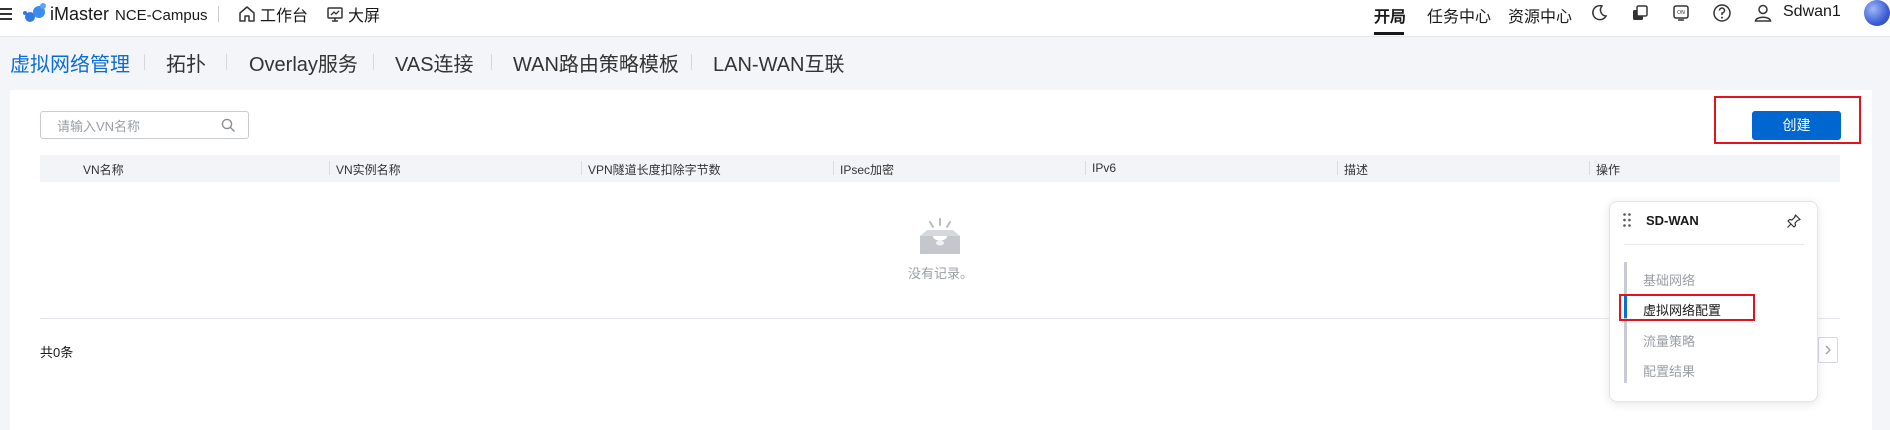 The image size is (1890, 430). I want to click on clipboard-icon: ON, so click(1681, 13).